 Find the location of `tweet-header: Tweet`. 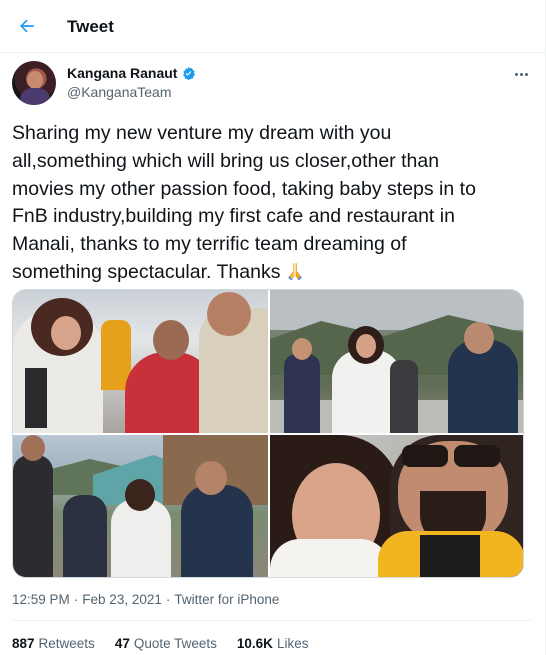

tweet-header: Tweet is located at coordinates (273, 26).